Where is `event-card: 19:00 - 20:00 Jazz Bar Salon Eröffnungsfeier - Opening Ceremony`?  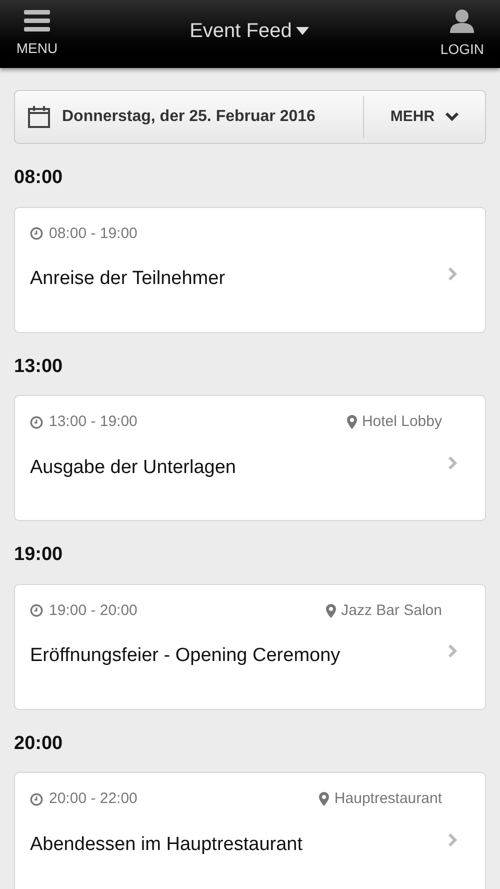 event-card: 19:00 - 20:00 Jazz Bar Salon Eröffnungsfeier - Opening Ceremony is located at coordinates (250, 647).